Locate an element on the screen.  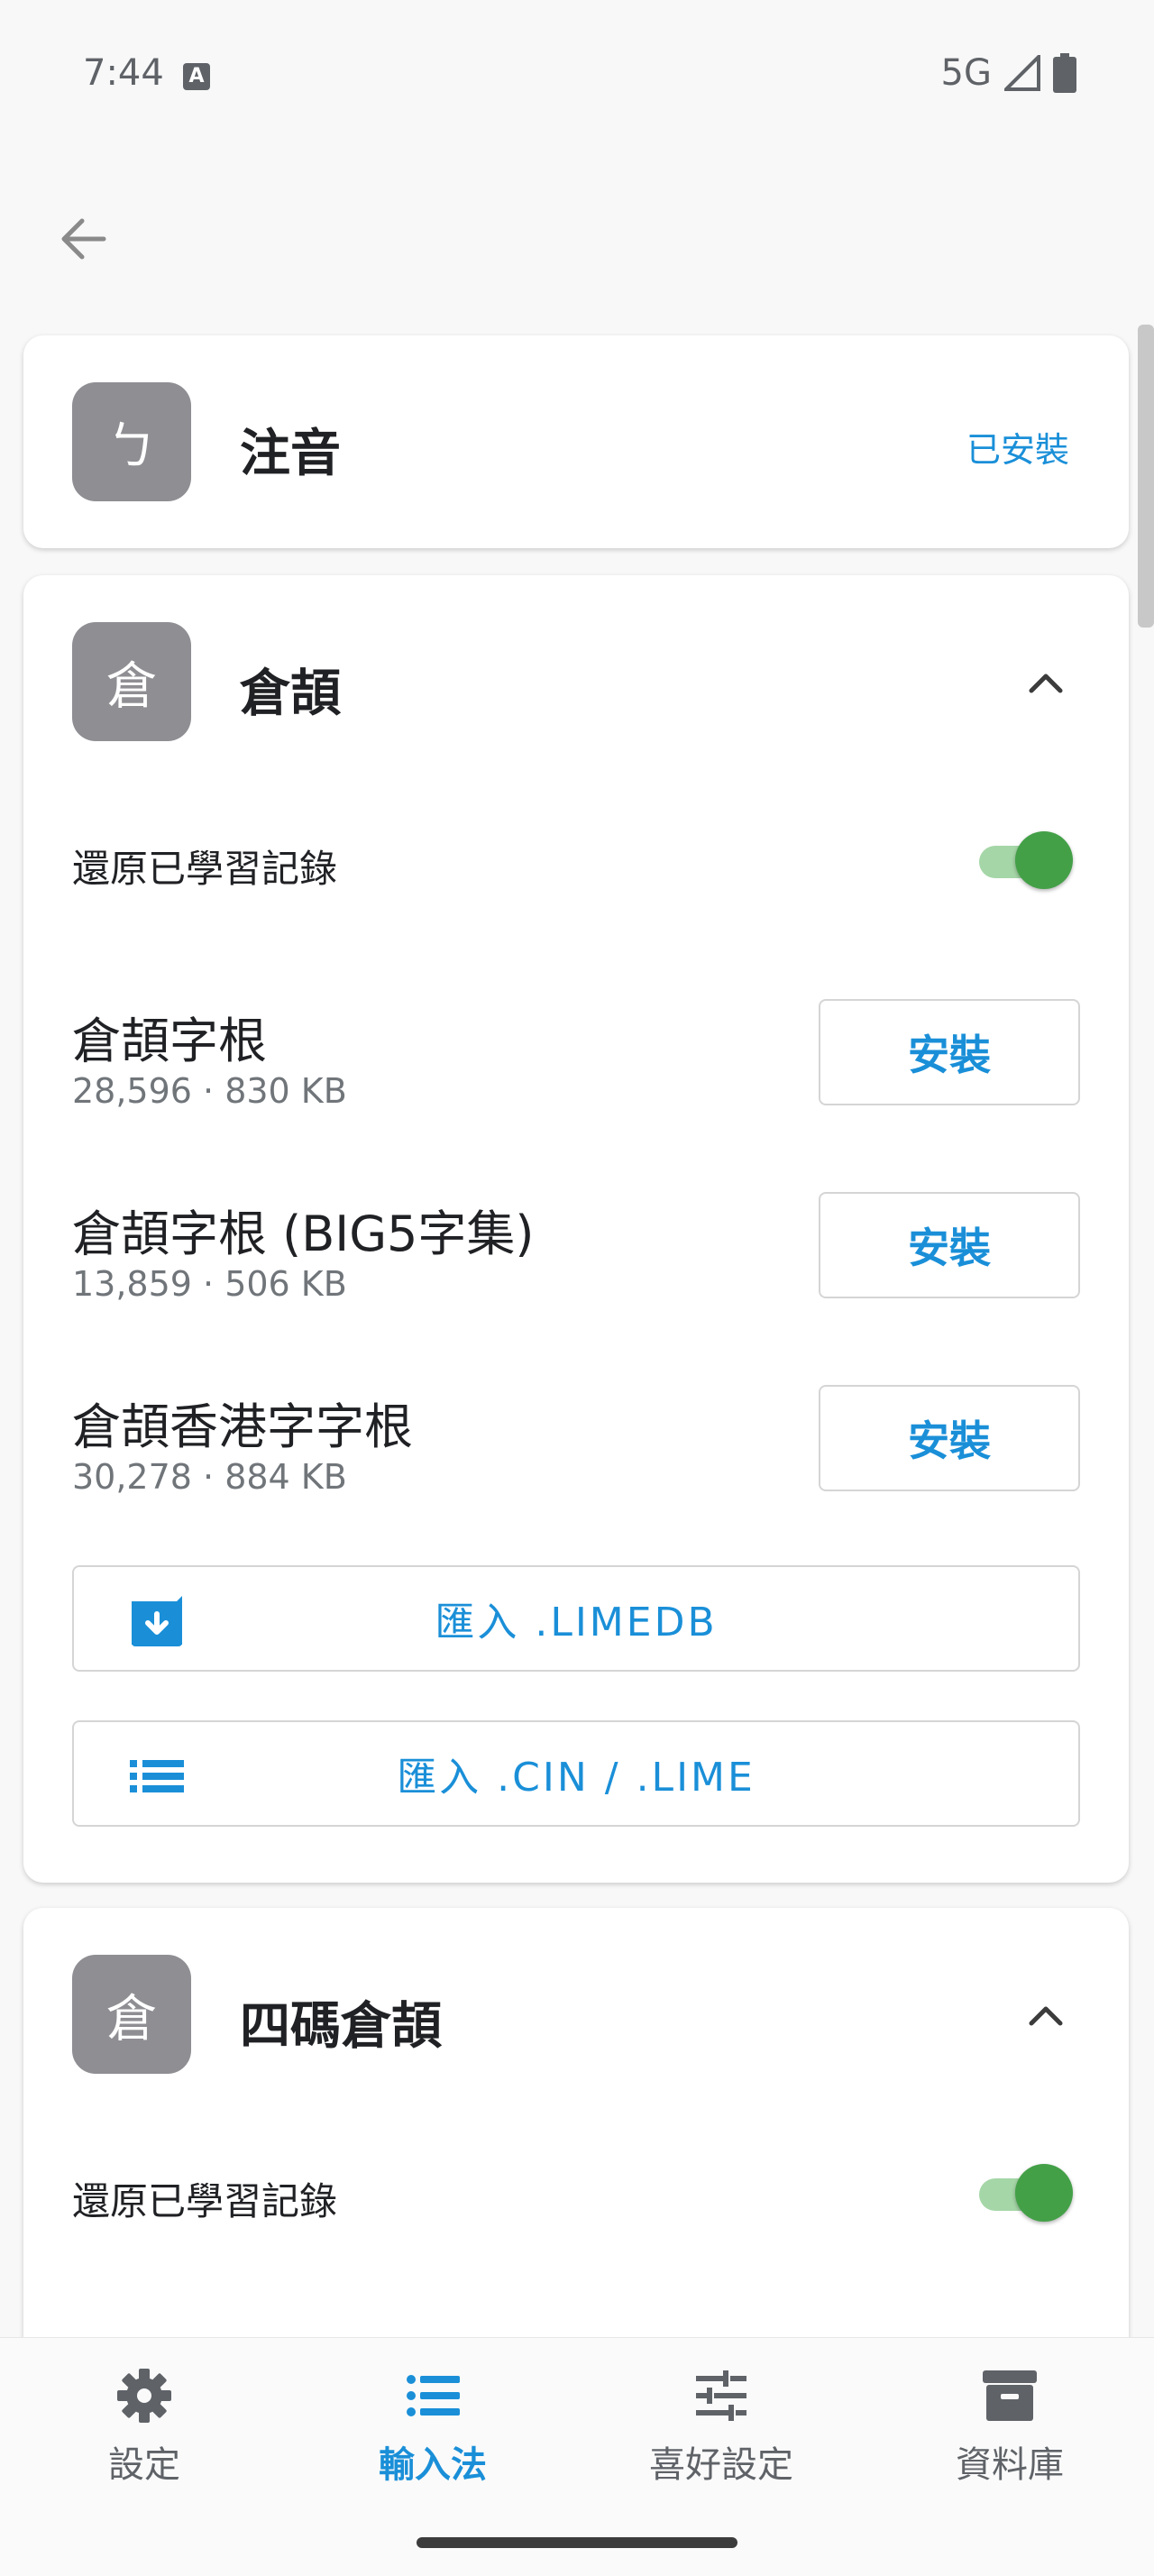
signal-icon is located at coordinates (1022, 73).